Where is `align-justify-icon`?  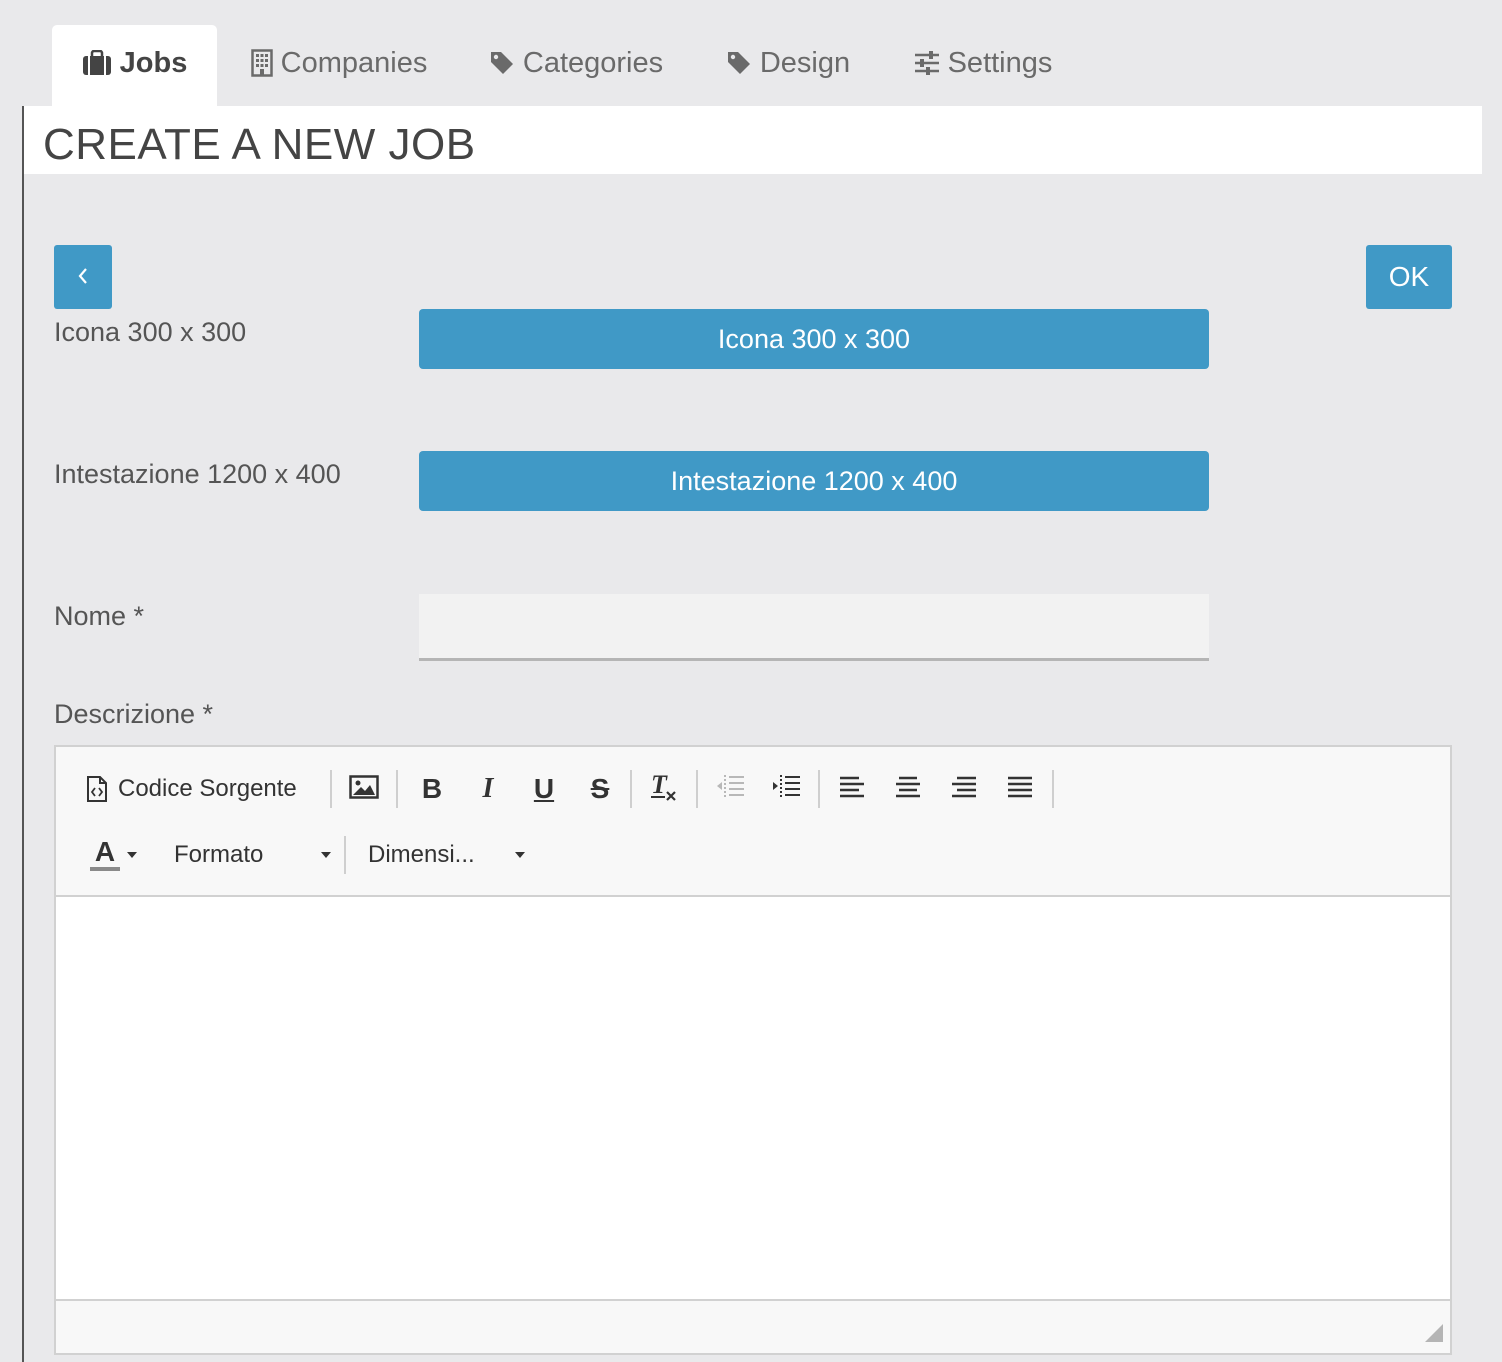
align-justify-icon is located at coordinates (1020, 789).